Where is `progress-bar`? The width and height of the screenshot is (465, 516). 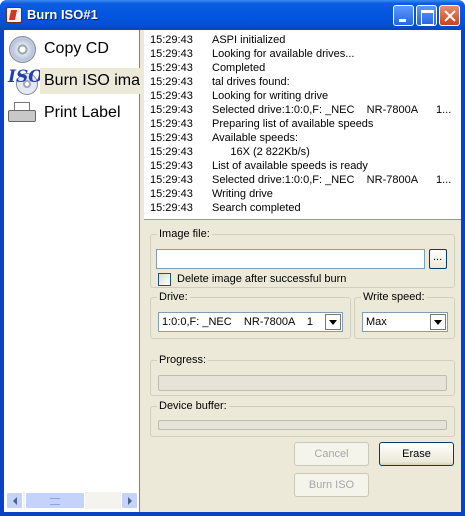 progress-bar is located at coordinates (302, 383).